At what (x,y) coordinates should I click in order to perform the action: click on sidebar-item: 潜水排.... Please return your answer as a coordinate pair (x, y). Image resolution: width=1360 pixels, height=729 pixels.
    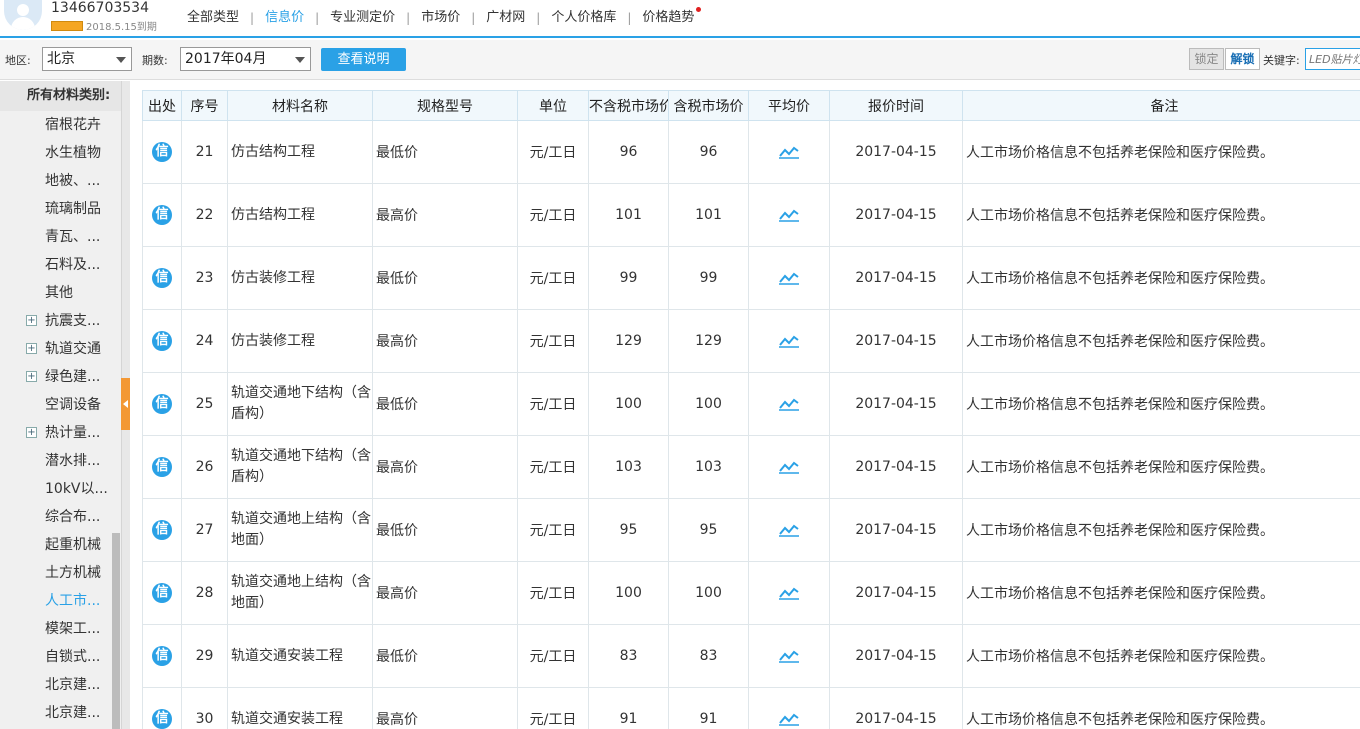
    Looking at the image, I should click on (60, 461).